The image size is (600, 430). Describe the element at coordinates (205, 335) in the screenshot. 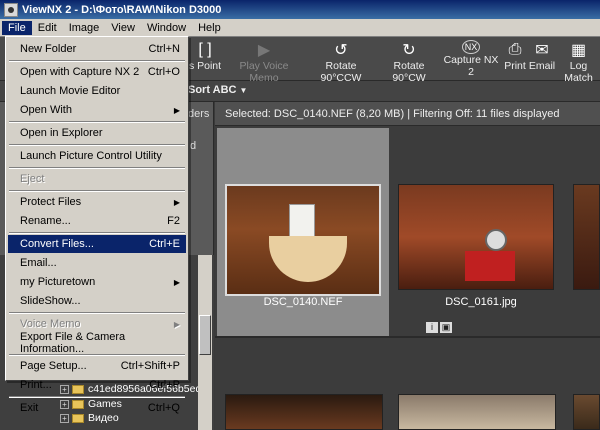

I see `scrollbar-thumb` at that location.